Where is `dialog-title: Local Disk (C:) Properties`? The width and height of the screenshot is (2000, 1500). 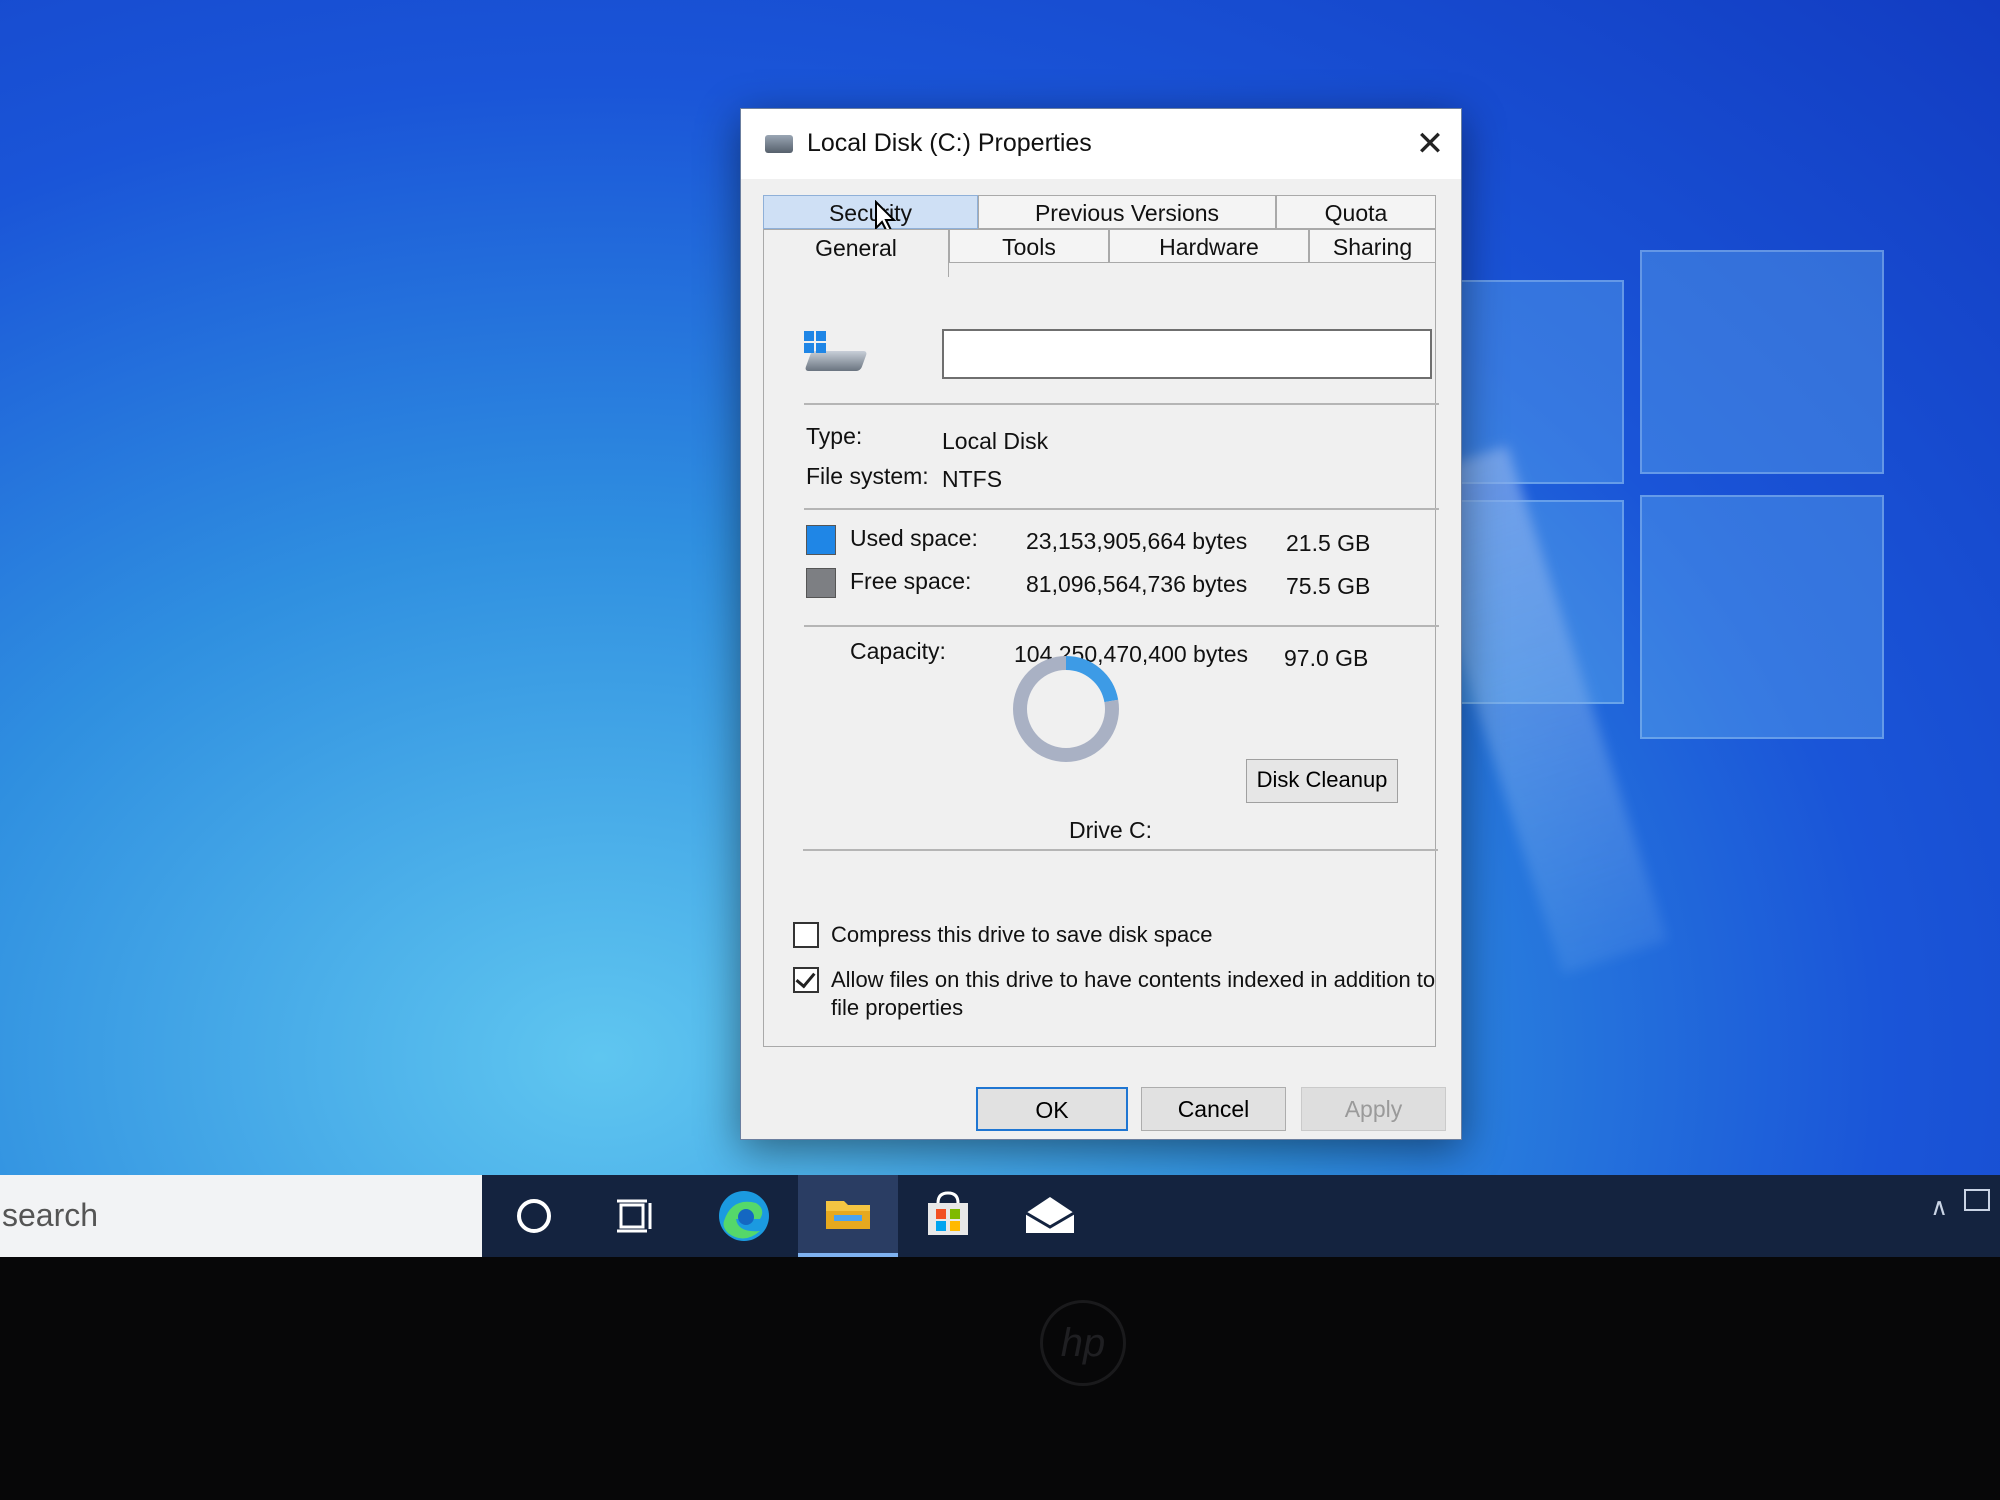
dialog-title: Local Disk (C:) Properties is located at coordinates (949, 143).